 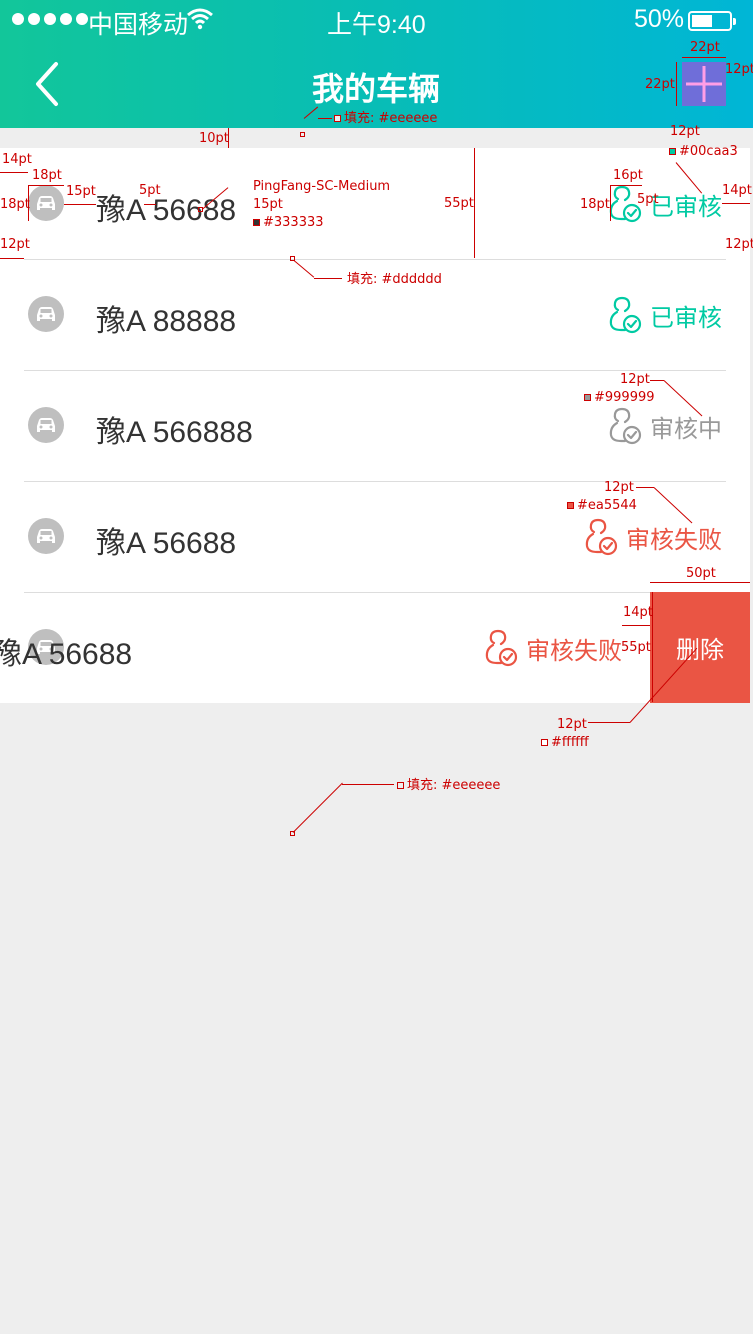 I want to click on plus-icon, so click(x=704, y=84).